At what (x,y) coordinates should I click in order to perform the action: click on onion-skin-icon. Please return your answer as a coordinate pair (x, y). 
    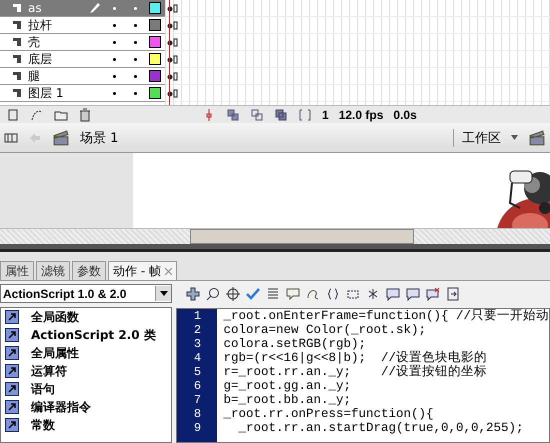
    Looking at the image, I should click on (233, 115).